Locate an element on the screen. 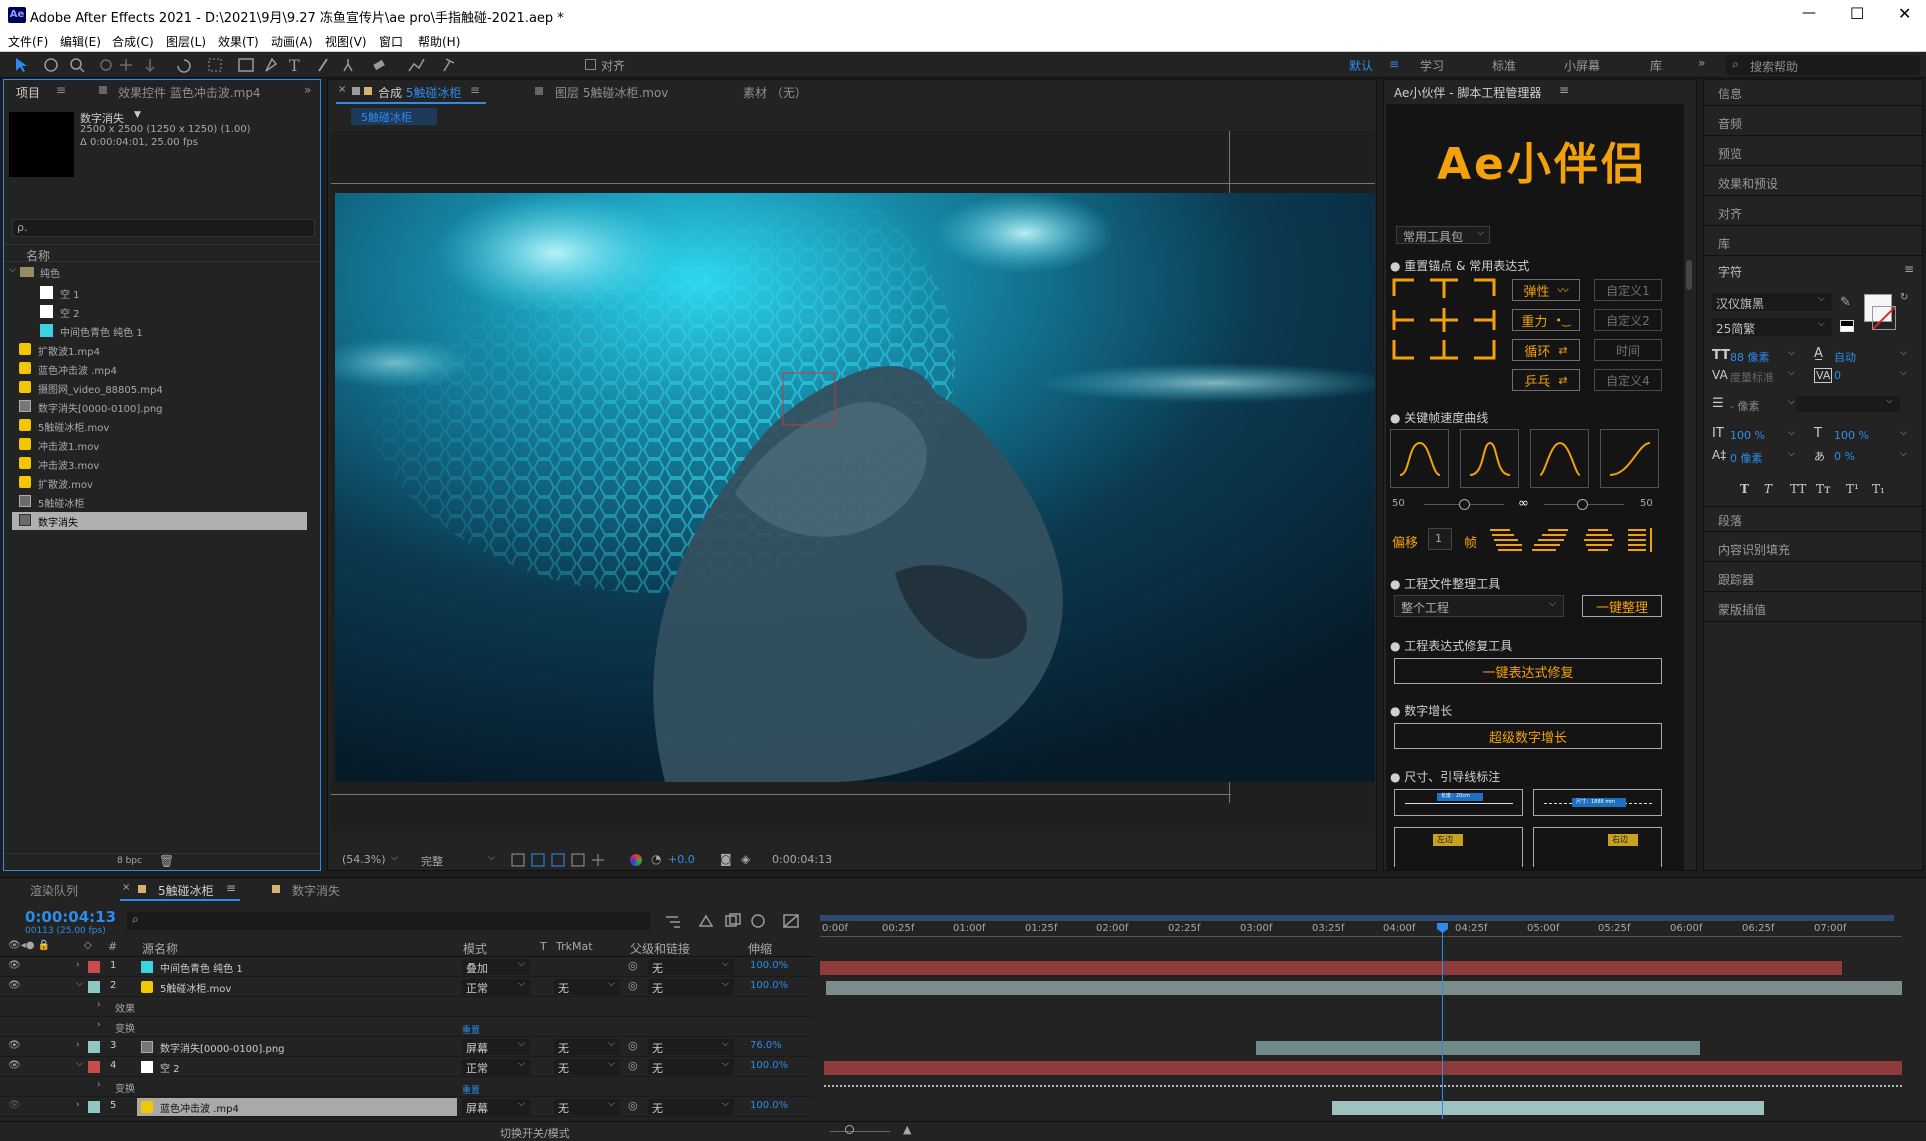 The height and width of the screenshot is (1141, 1926). project-scope-dropdown: 整个工程 ⌵ is located at coordinates (1479, 606).